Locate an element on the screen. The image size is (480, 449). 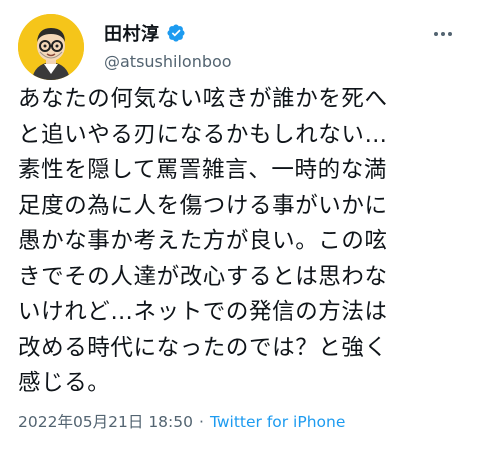
tweet-text-line: いけれど…ネットでの発信の方法は is located at coordinates (203, 312).